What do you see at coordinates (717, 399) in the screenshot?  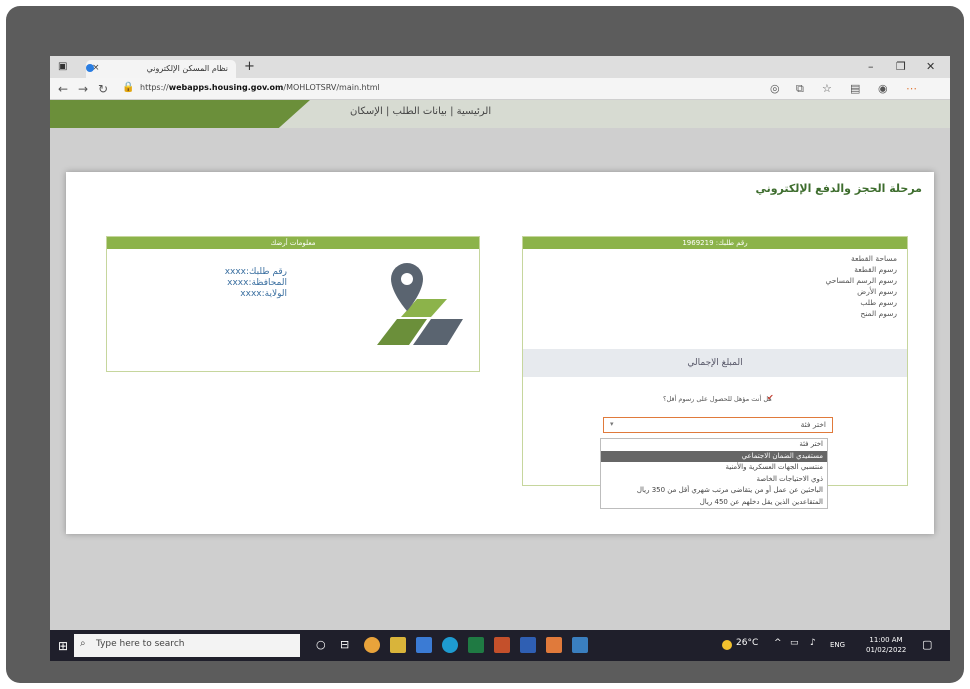 I see `discount-question: هل أنت مؤهل للحصول على رسوم أقل؟` at bounding box center [717, 399].